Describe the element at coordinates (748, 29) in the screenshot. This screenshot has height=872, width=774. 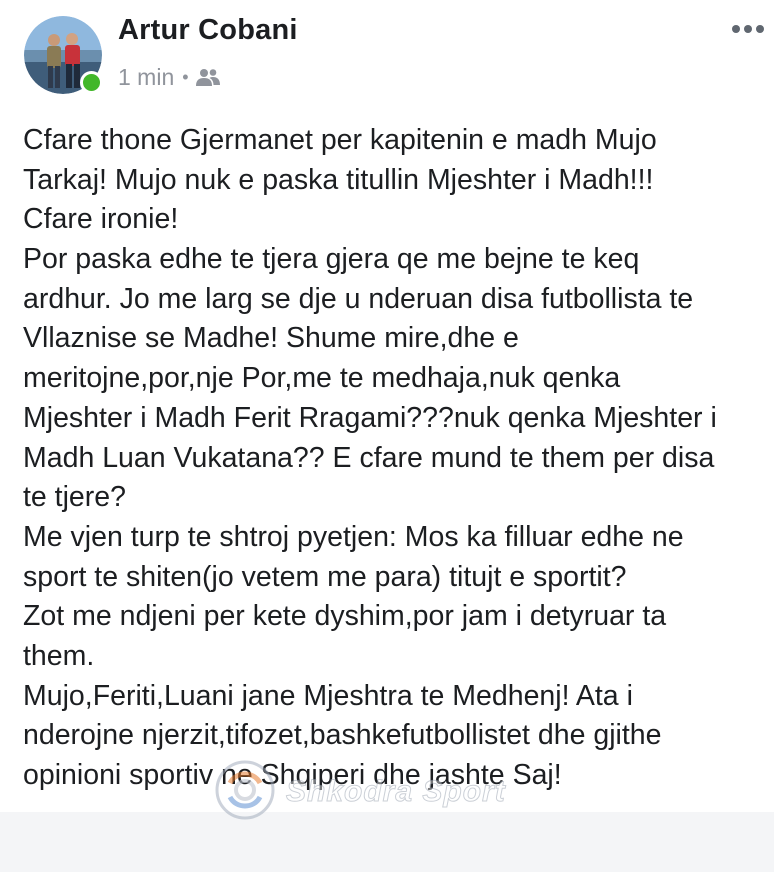
I see `more-options-icon` at that location.